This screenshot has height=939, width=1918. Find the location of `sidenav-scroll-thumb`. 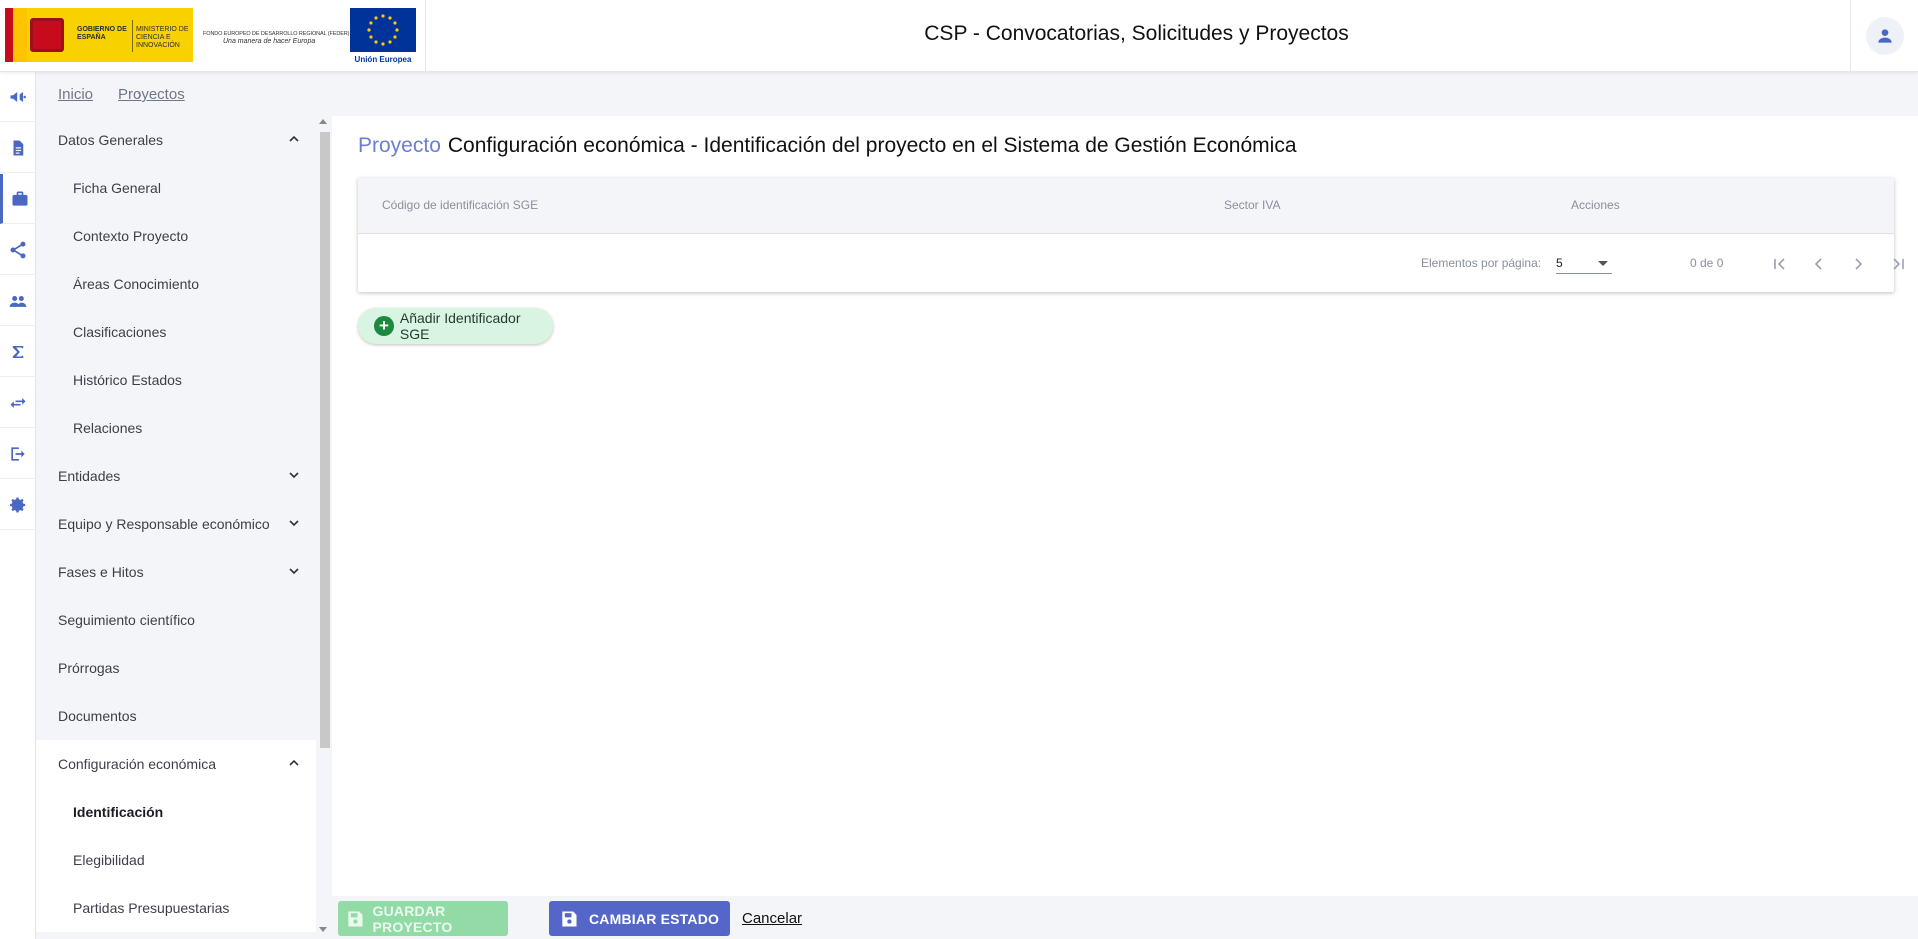

sidenav-scroll-thumb is located at coordinates (325, 440).